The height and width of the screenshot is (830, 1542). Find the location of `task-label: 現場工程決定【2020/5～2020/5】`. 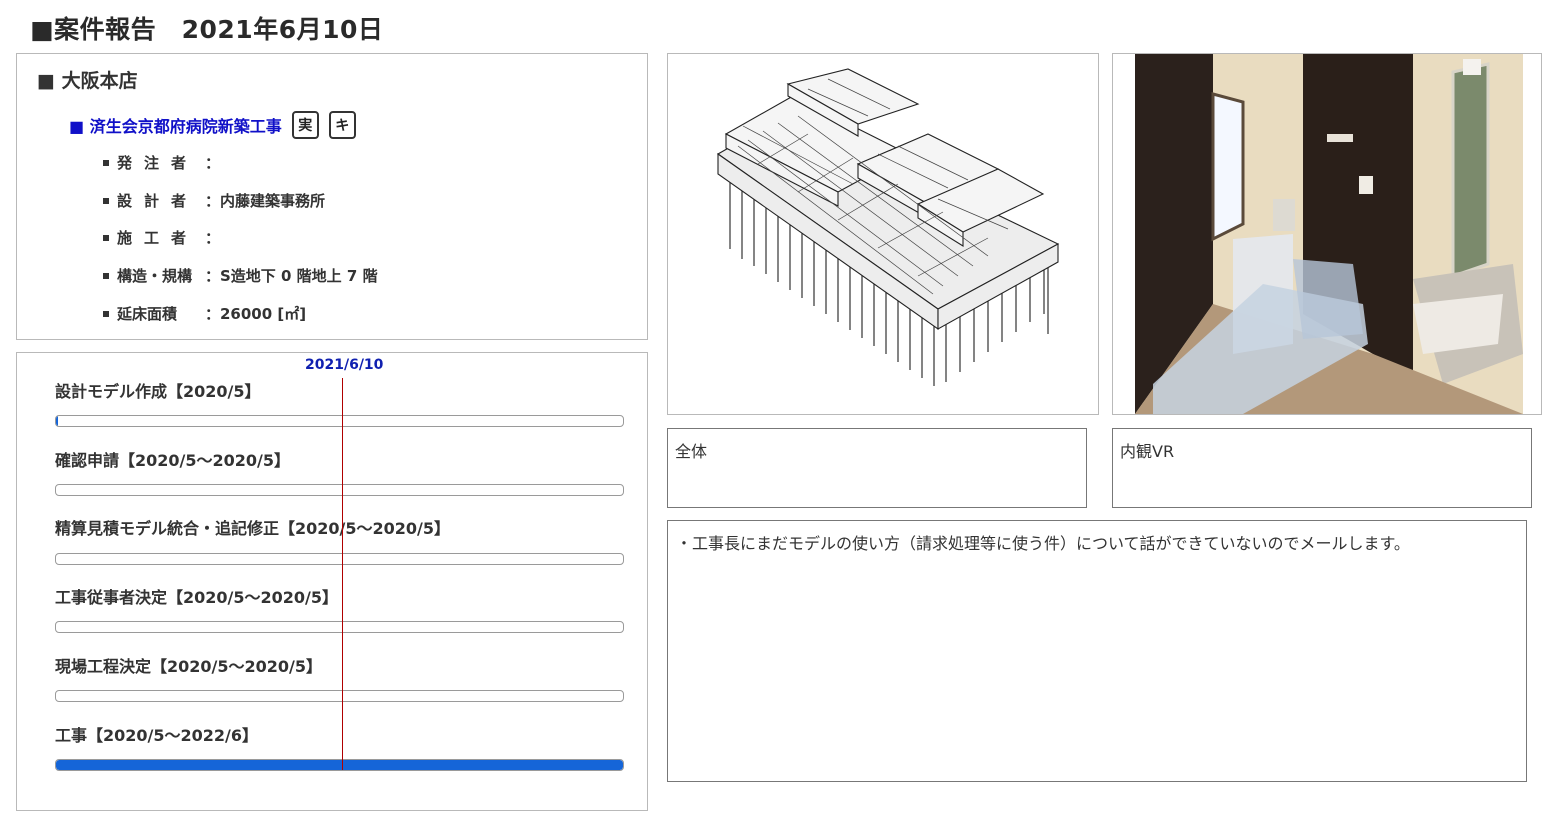

task-label: 現場工程決定【2020/5～2020/5】 is located at coordinates (189, 666).